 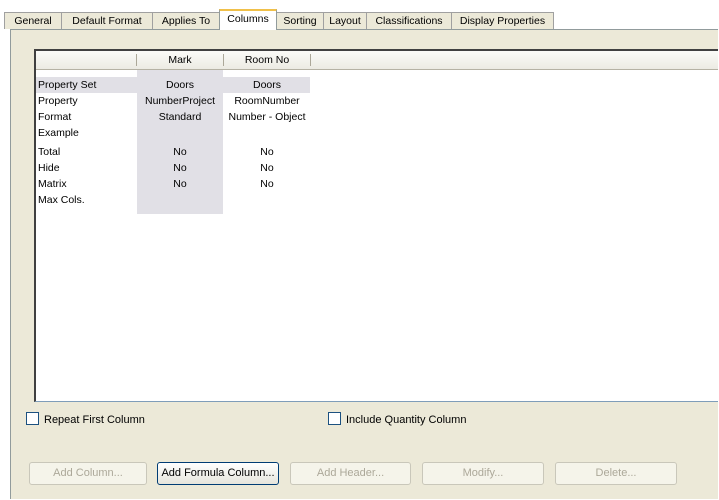 I want to click on include-quantity-column-label: Include Quantity Column, so click(x=406, y=420).